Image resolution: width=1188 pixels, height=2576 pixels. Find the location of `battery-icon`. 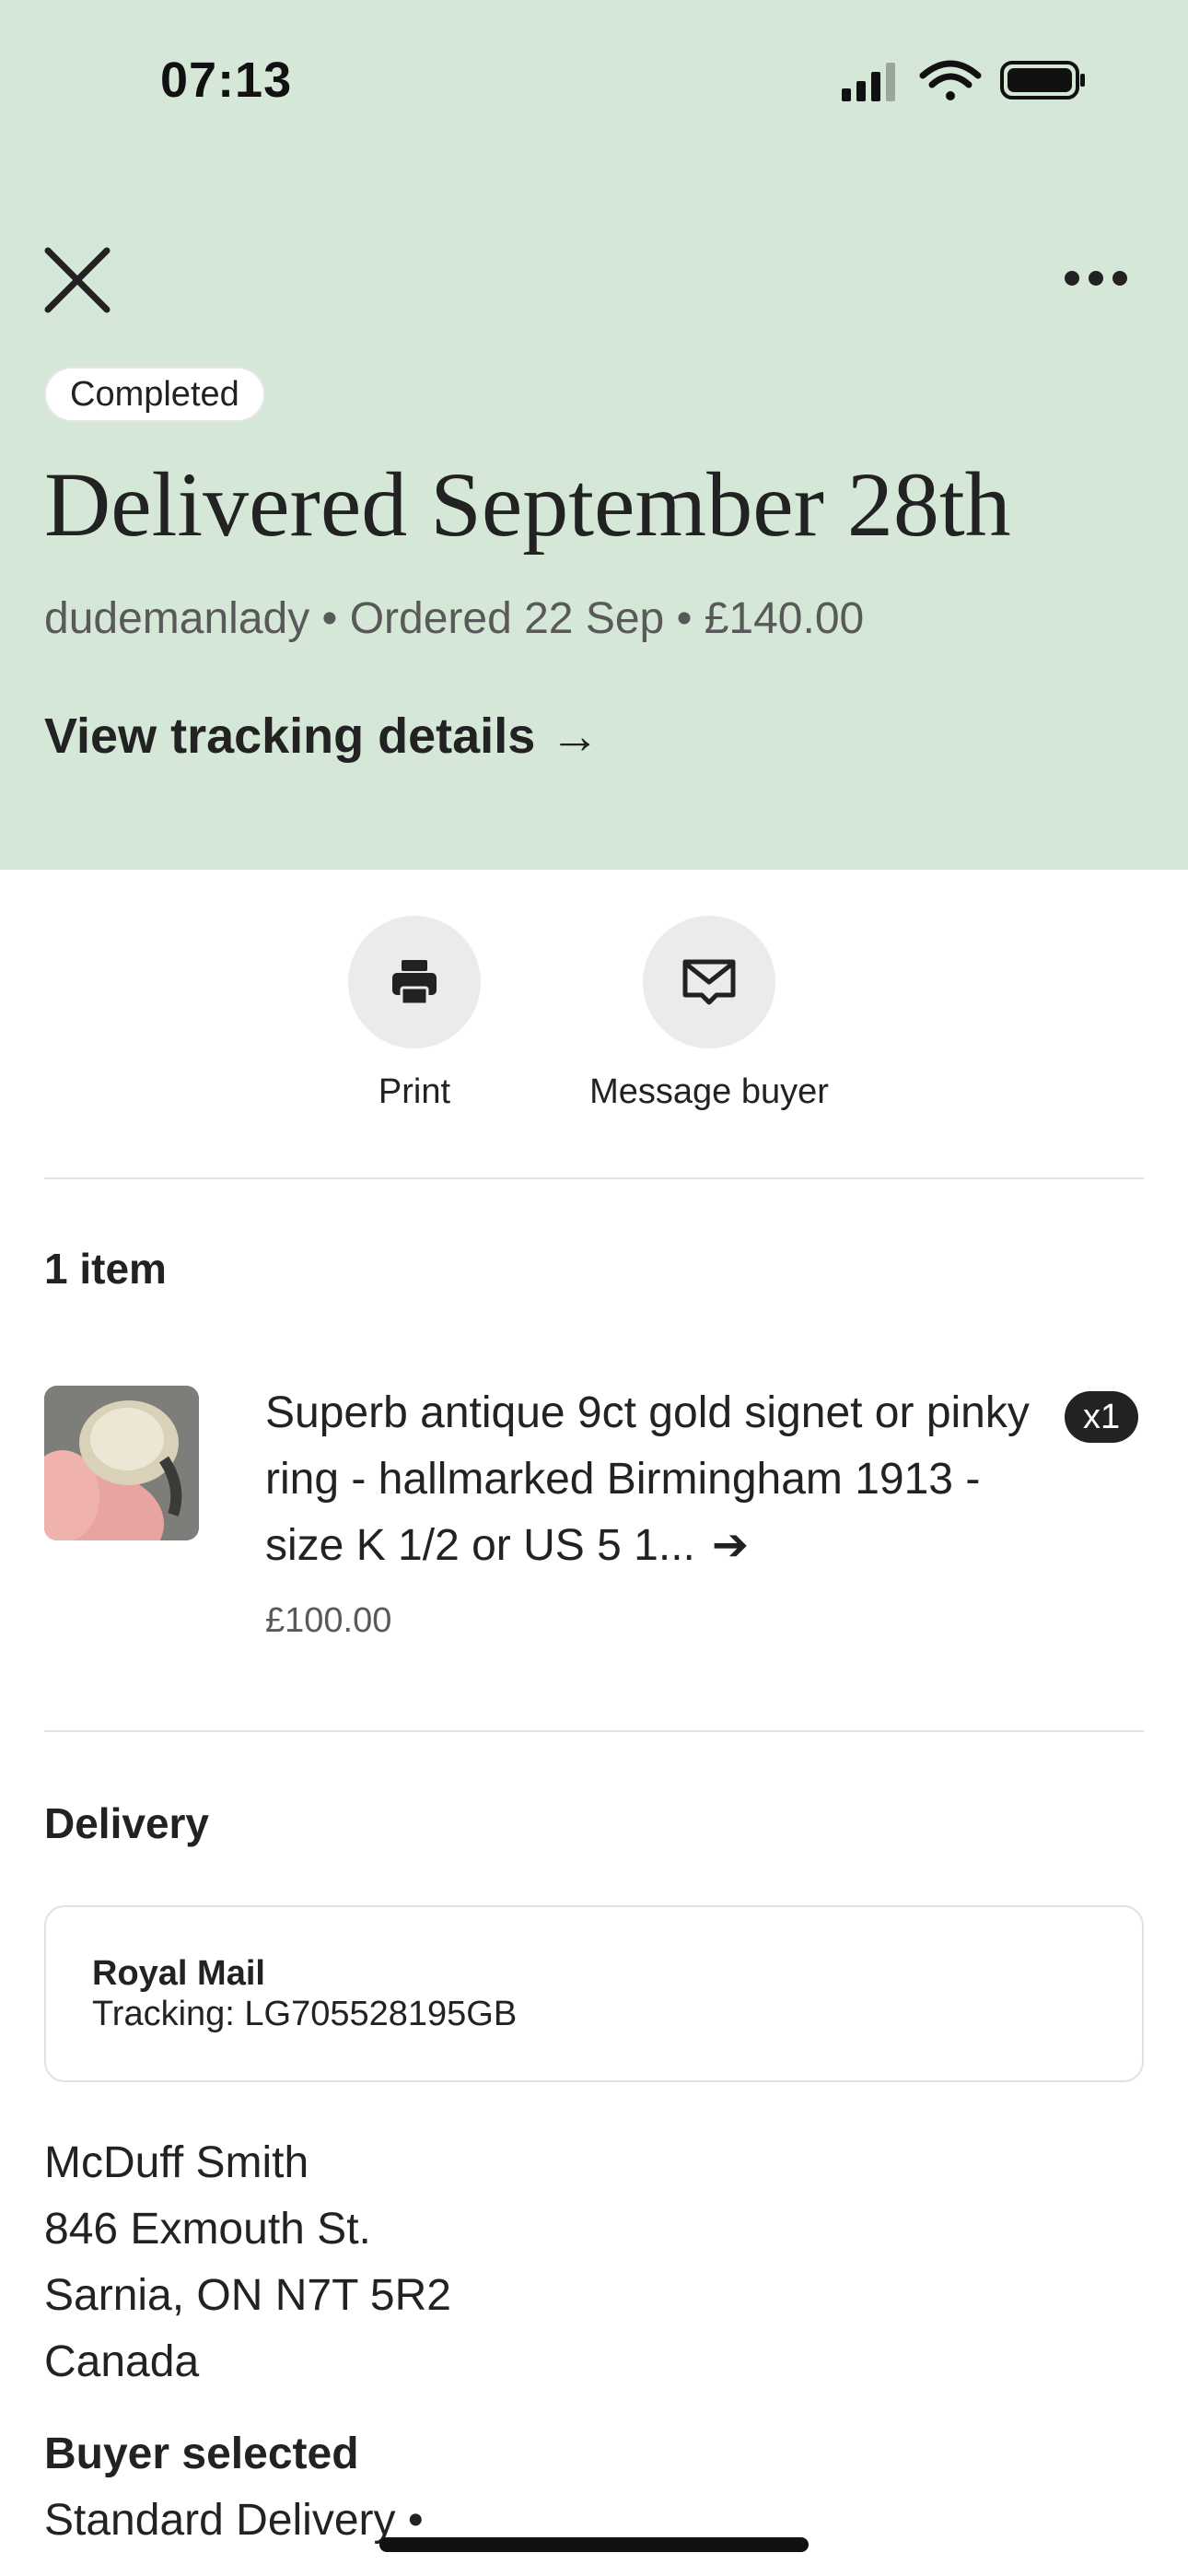

battery-icon is located at coordinates (1042, 80).